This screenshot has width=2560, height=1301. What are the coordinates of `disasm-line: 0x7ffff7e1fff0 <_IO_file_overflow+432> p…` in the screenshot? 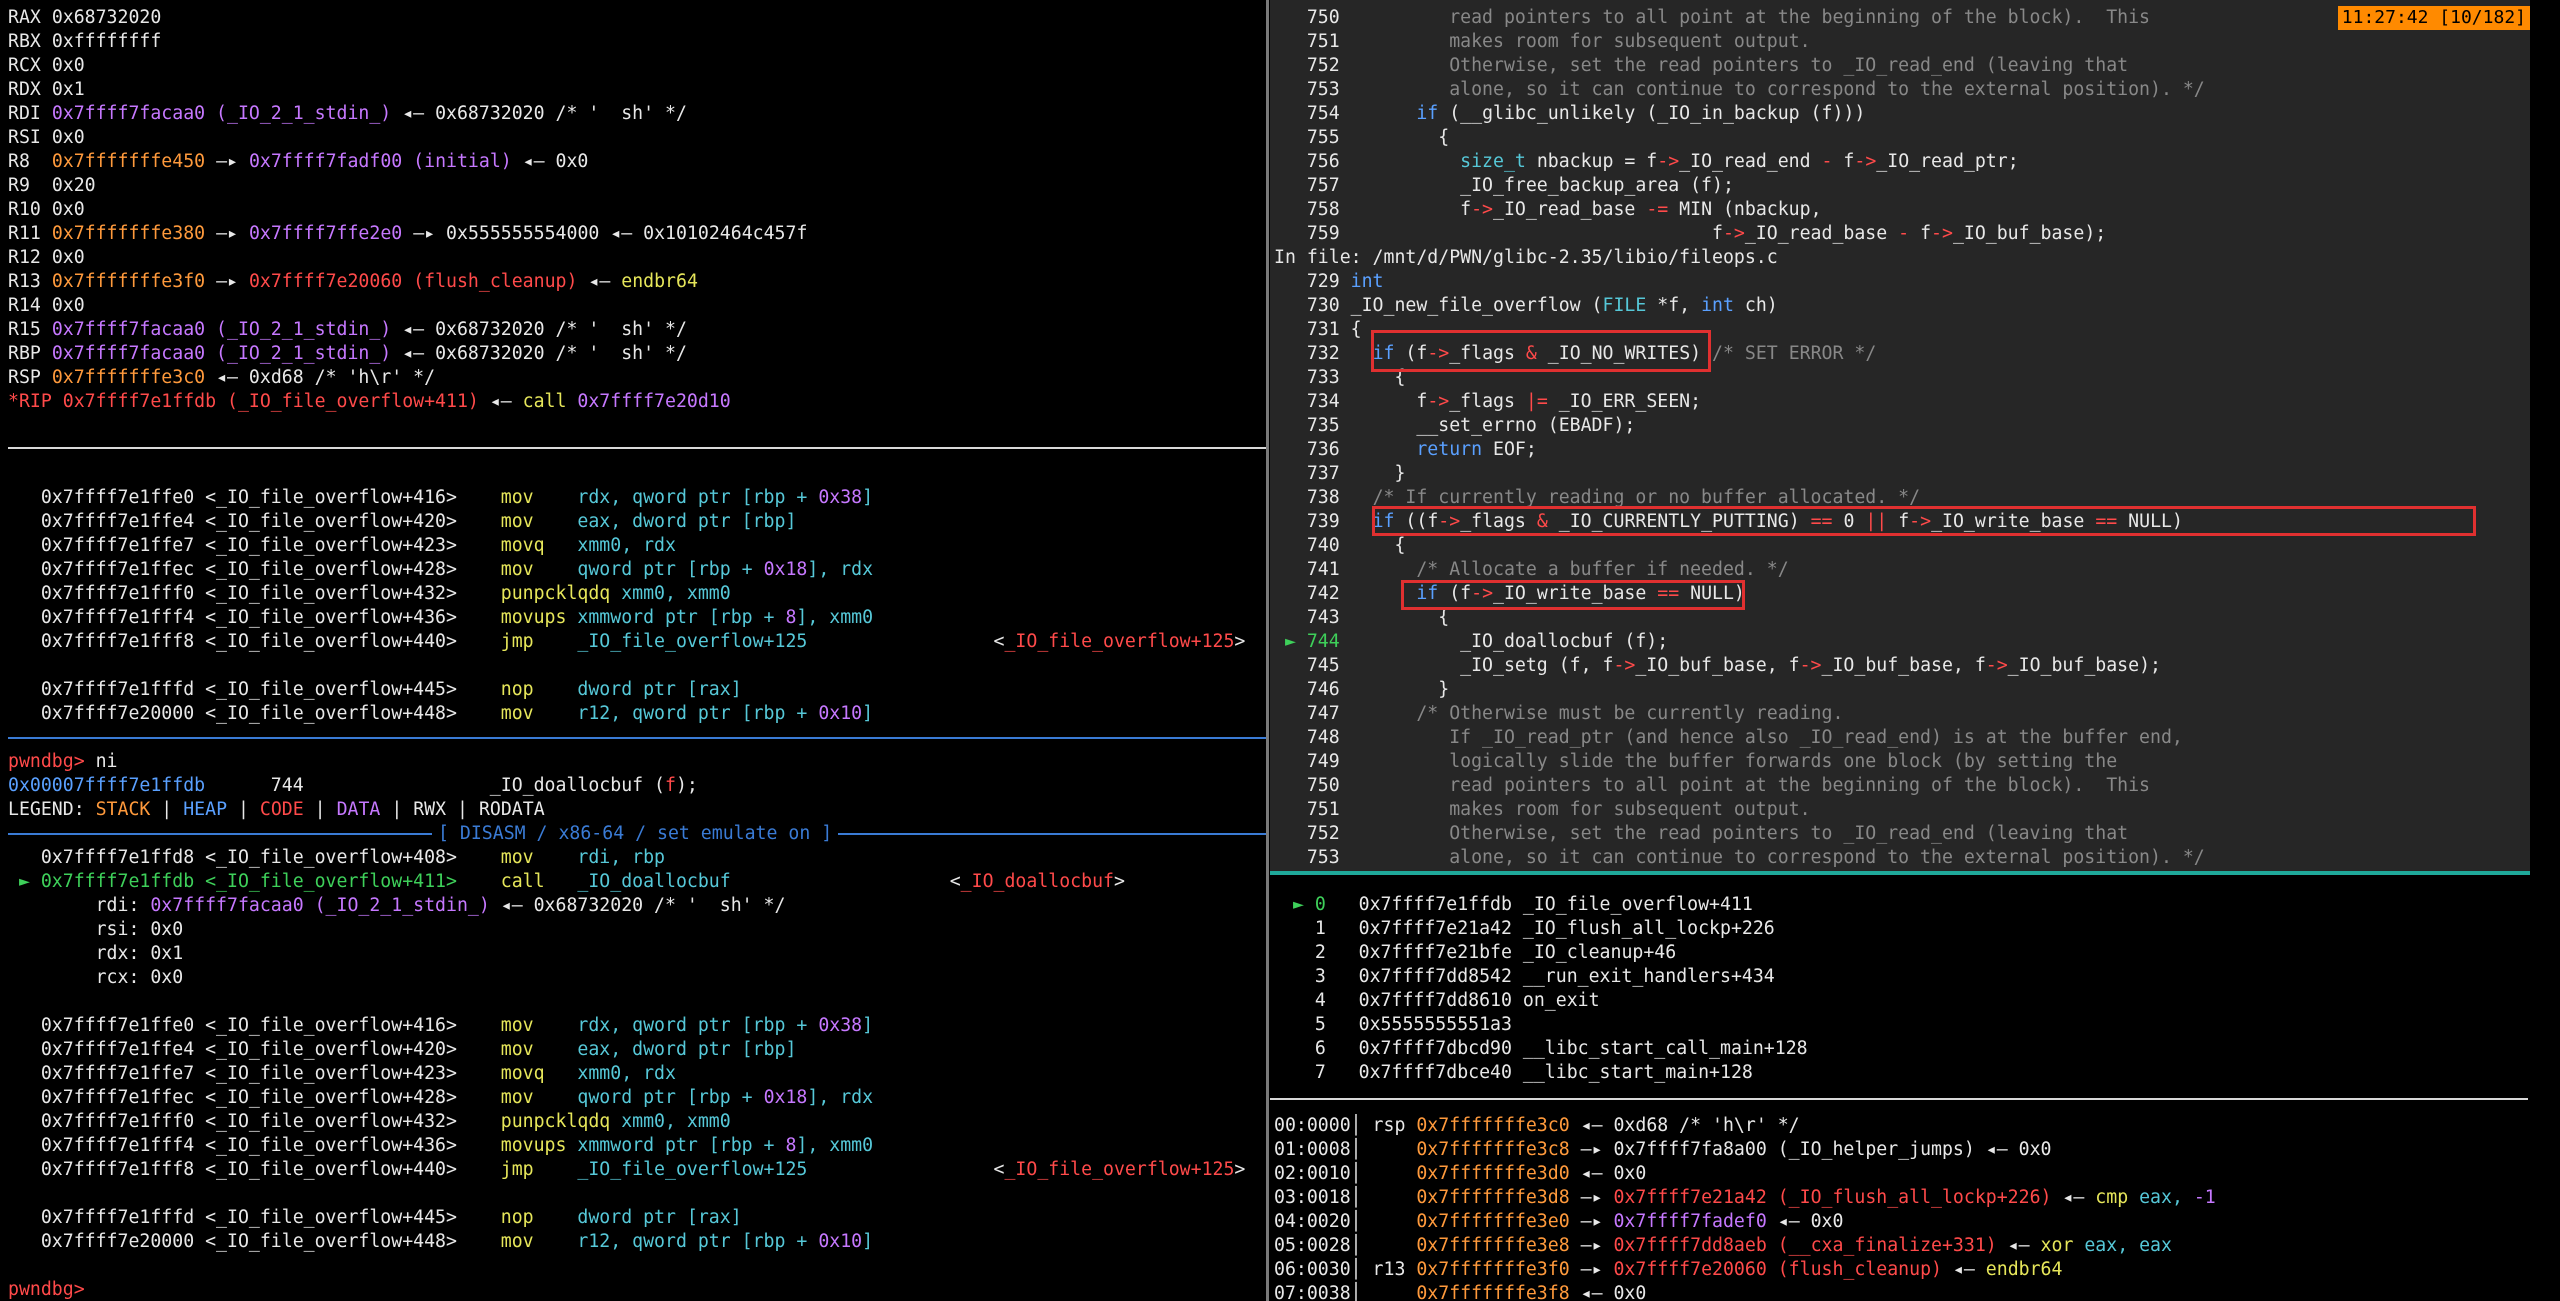 It's located at (633, 594).